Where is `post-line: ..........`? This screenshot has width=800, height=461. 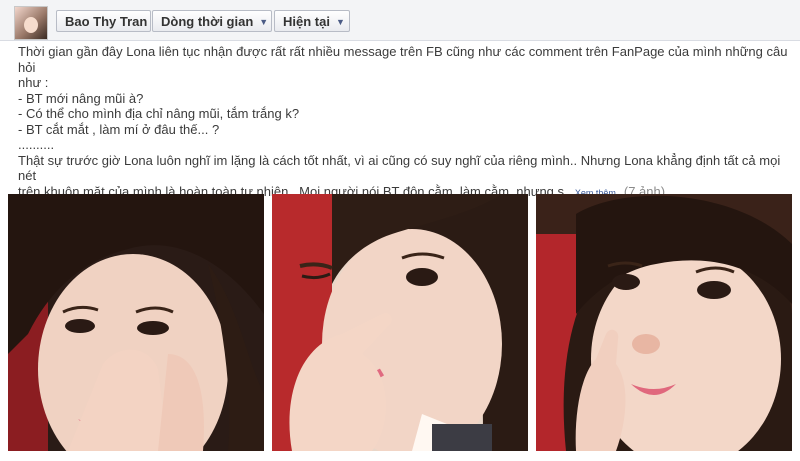 post-line: .......... is located at coordinates (36, 144).